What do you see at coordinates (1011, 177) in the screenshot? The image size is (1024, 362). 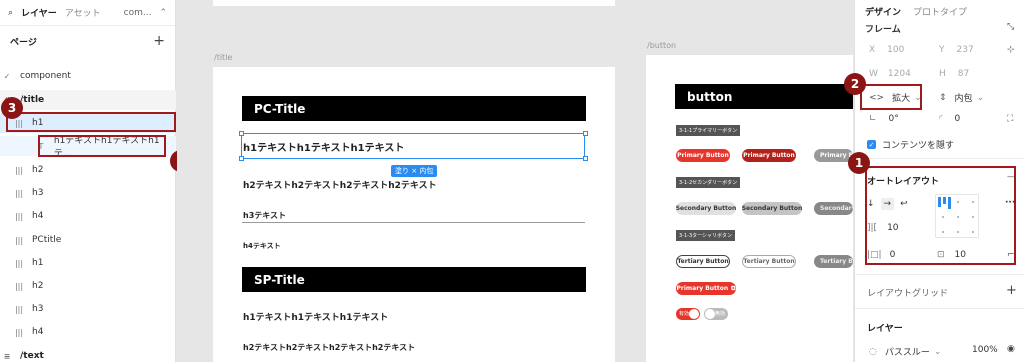 I see `remove-auto-layout-icon: —` at bounding box center [1011, 177].